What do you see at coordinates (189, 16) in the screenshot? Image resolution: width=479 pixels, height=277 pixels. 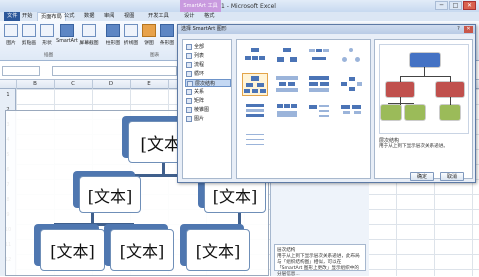 I see `tab-design: 设计` at bounding box center [189, 16].